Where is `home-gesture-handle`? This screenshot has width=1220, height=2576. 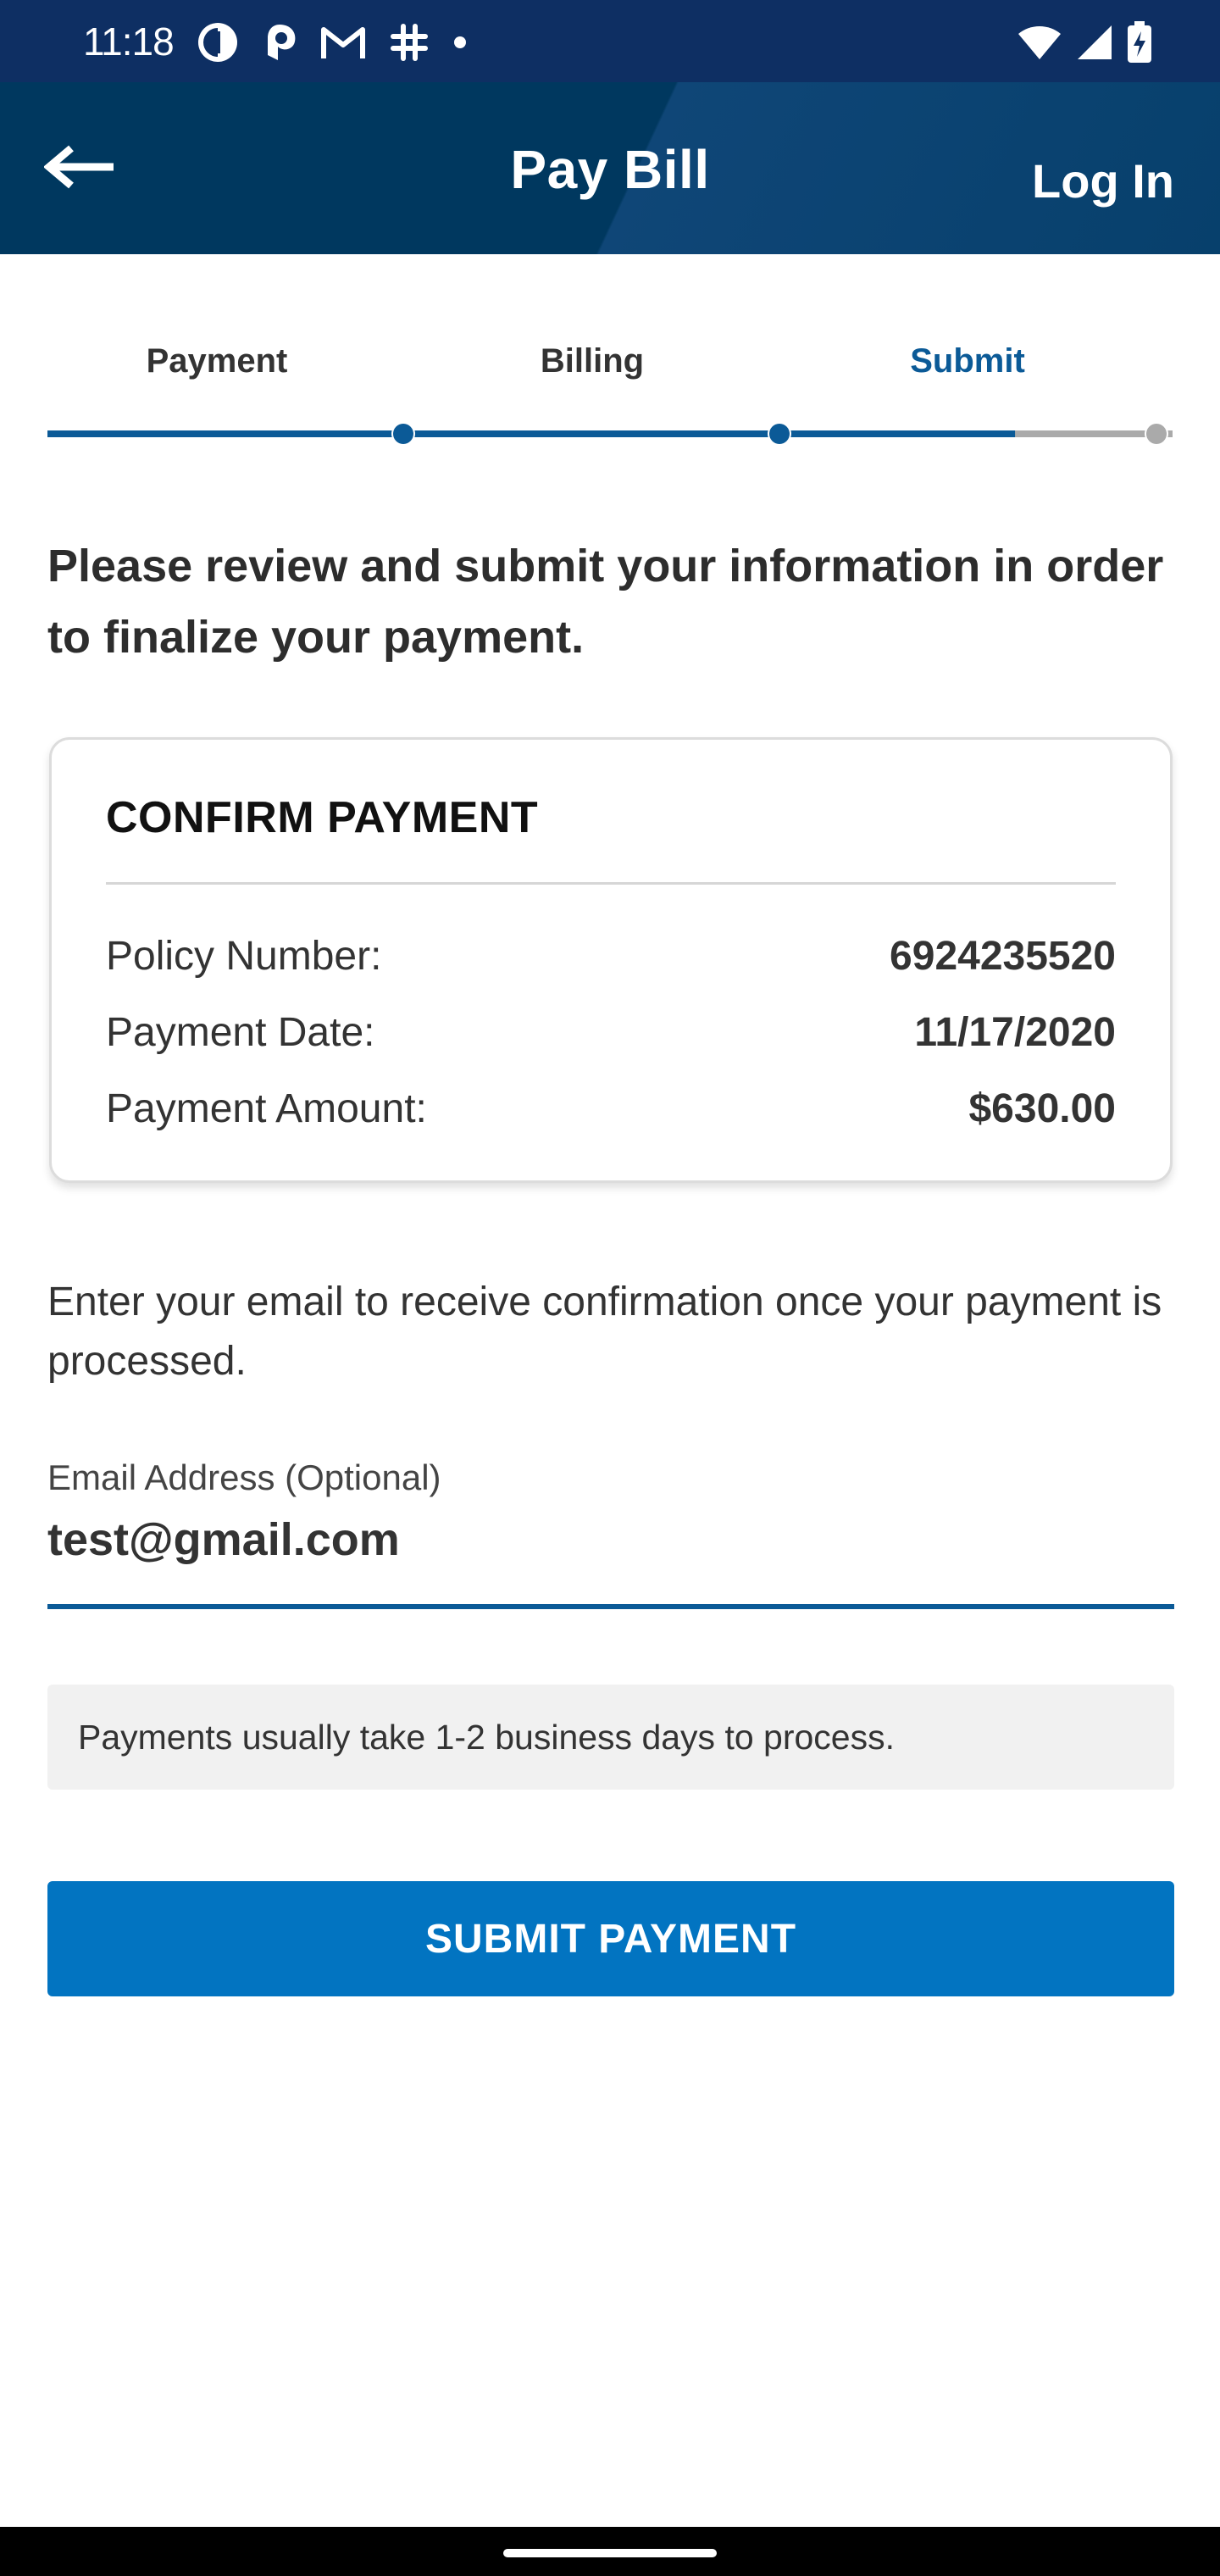
home-gesture-handle is located at coordinates (610, 2553).